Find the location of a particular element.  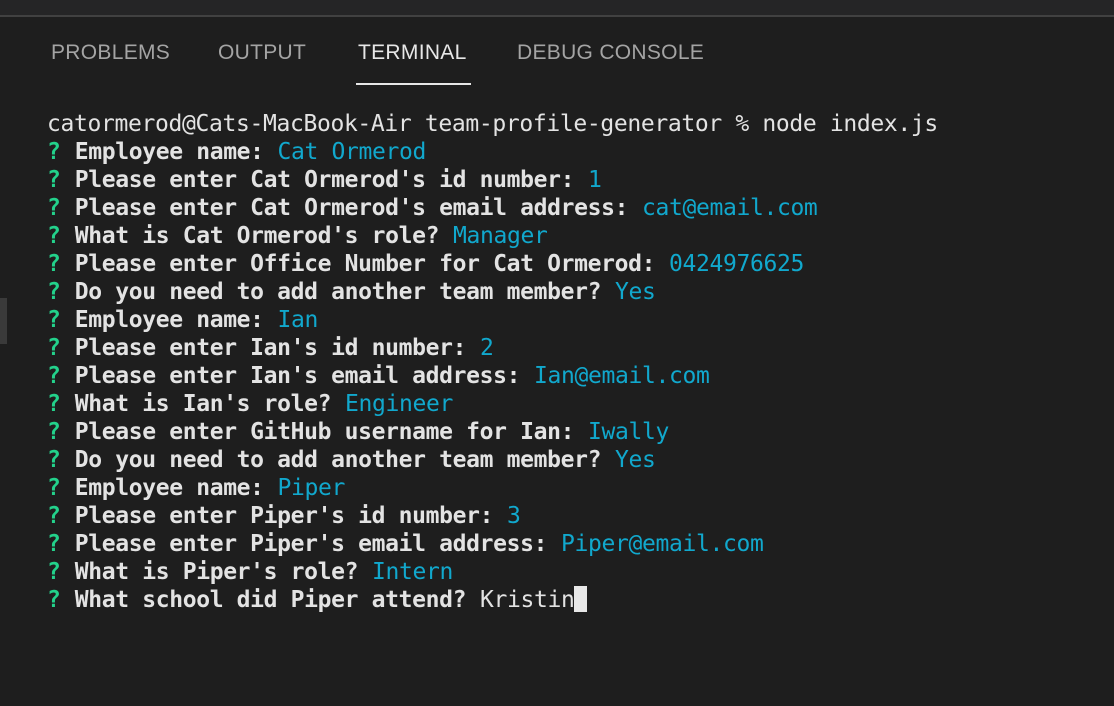

answer-text: Engineer is located at coordinates (399, 404).